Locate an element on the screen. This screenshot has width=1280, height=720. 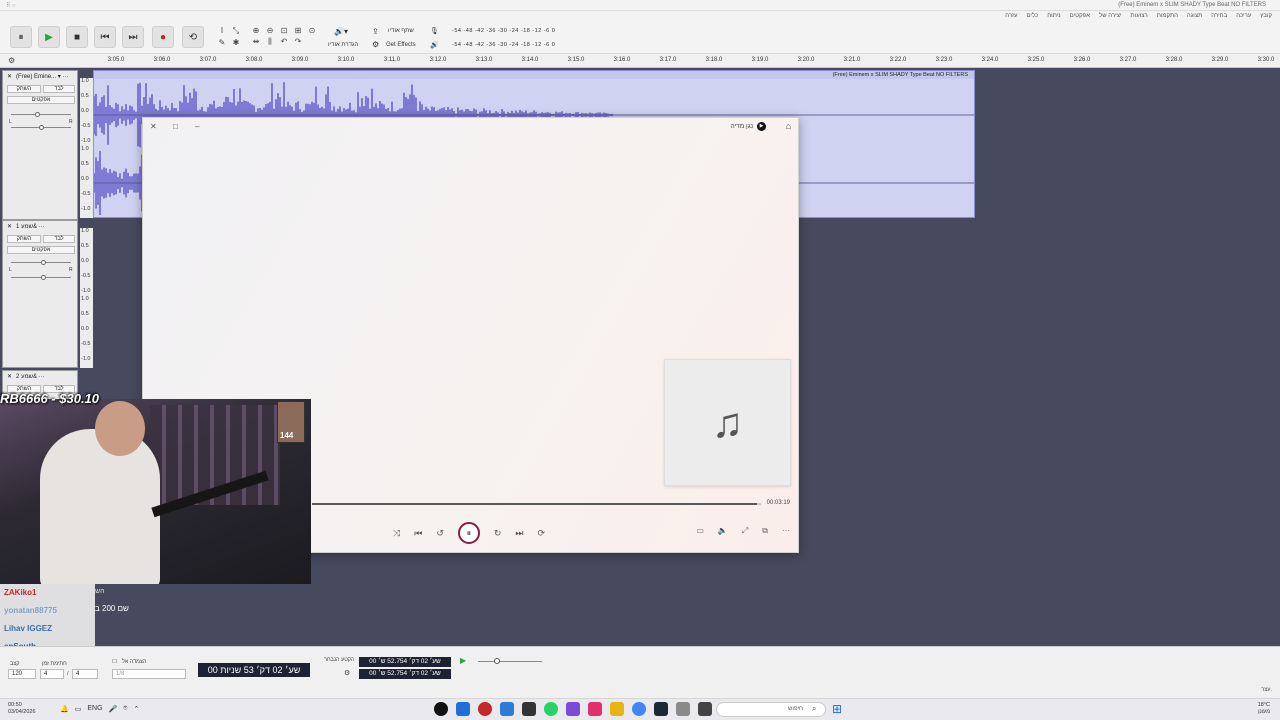
battery-icon: ▭ is located at coordinates (78, 709).